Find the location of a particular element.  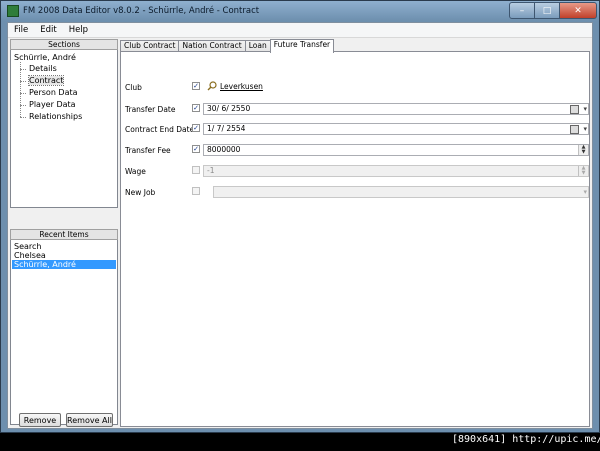

transfer-fee-label: Transfer Fee is located at coordinates (148, 150).